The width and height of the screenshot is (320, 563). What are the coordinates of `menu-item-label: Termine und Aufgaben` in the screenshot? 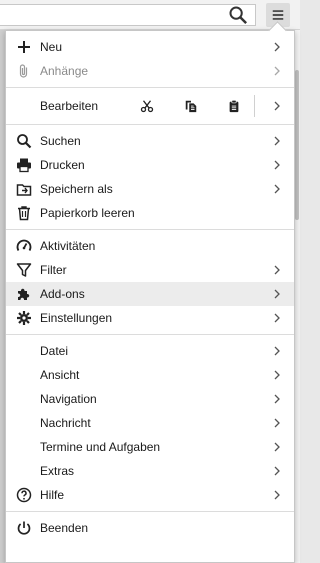 It's located at (100, 447).